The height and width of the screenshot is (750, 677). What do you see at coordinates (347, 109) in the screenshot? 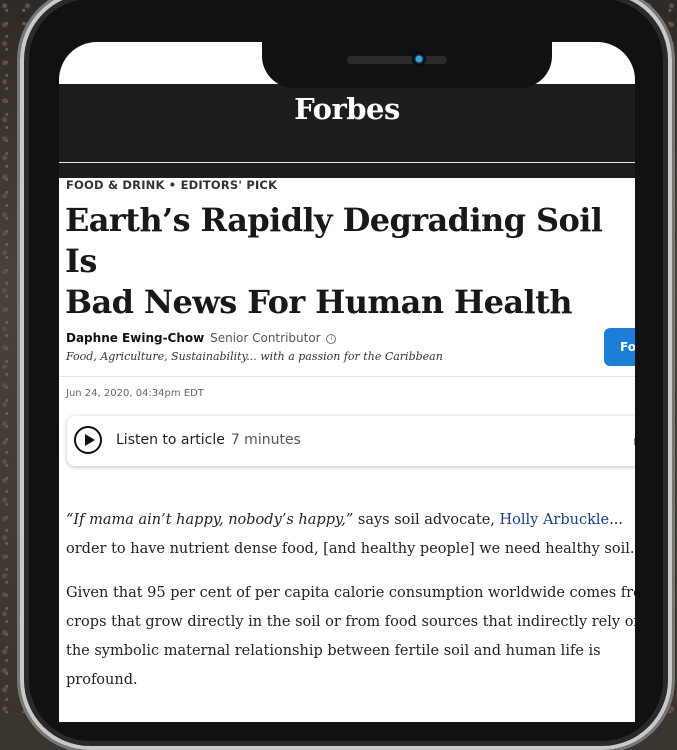
I see `forbes-logo: Forbes` at bounding box center [347, 109].